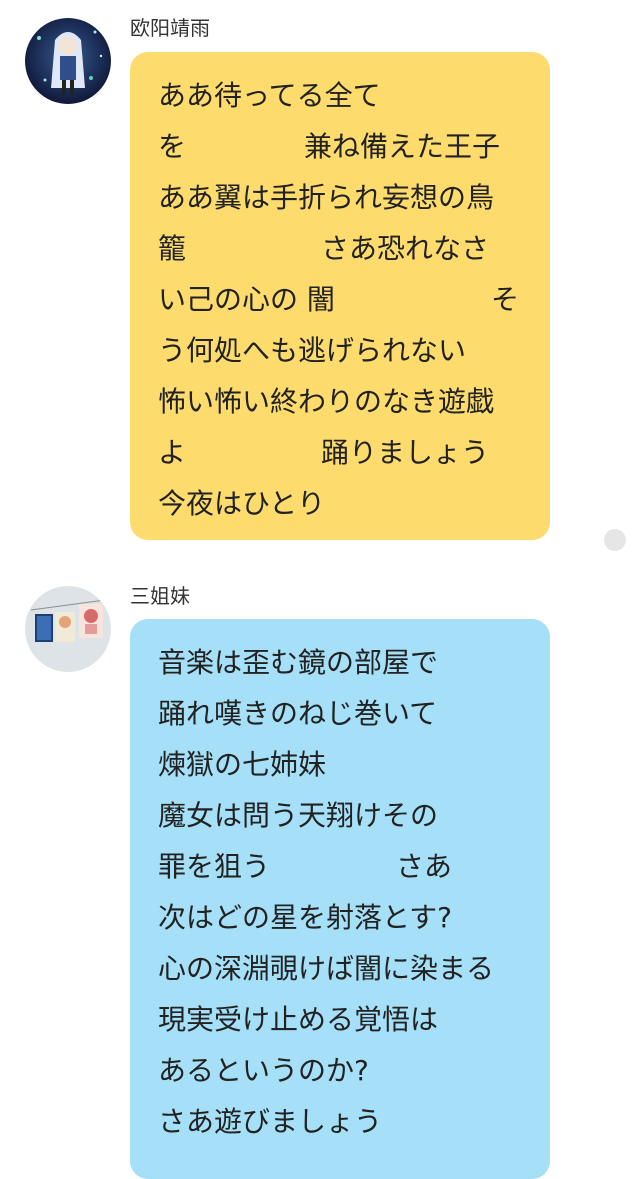 Image resolution: width=640 pixels, height=1179 pixels. What do you see at coordinates (324, 248) in the screenshot?
I see `lyric-line: 籠さあ恐れなさ` at bounding box center [324, 248].